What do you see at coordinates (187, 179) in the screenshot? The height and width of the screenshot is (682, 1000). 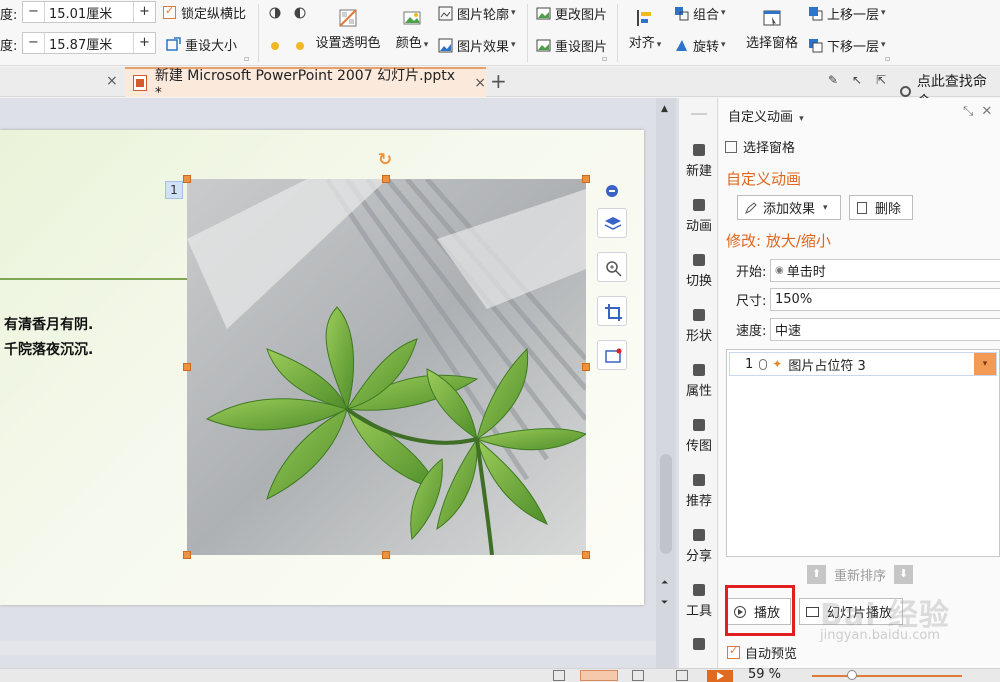 I see `resize-handle-nw` at bounding box center [187, 179].